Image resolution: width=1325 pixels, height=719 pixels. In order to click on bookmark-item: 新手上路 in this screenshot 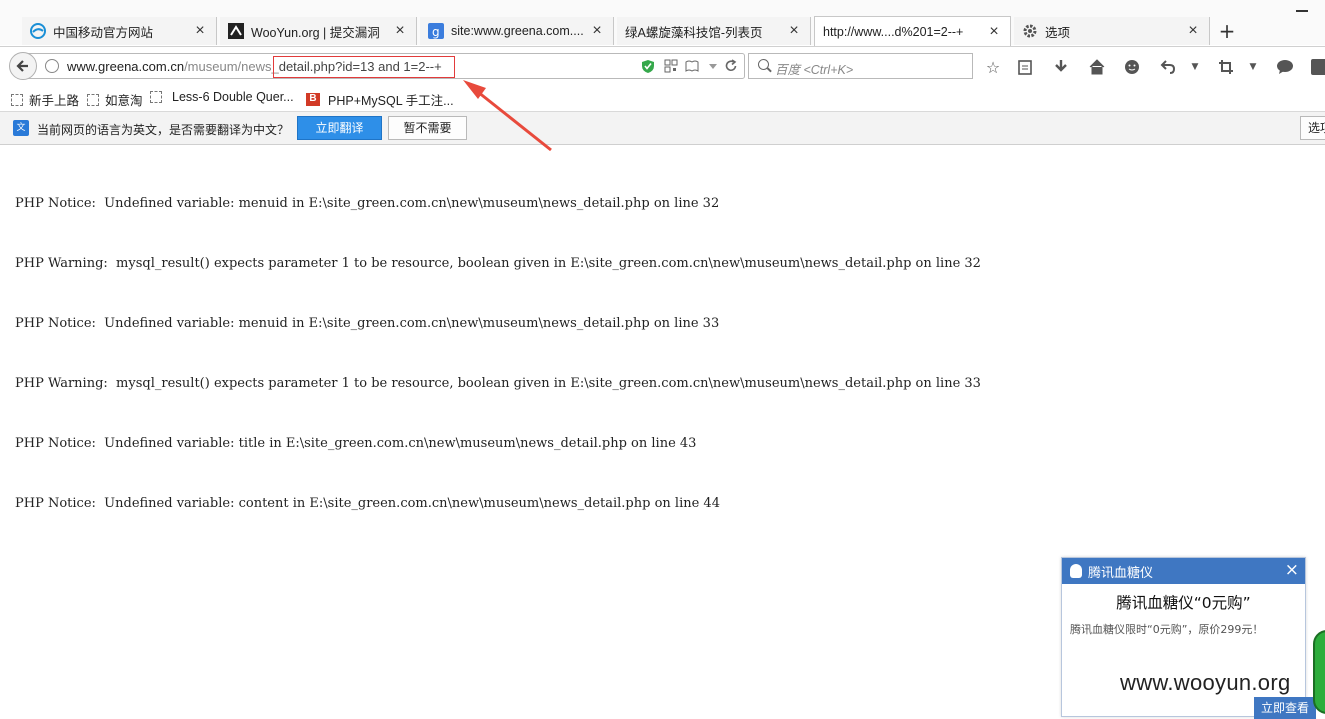, I will do `click(45, 99)`.